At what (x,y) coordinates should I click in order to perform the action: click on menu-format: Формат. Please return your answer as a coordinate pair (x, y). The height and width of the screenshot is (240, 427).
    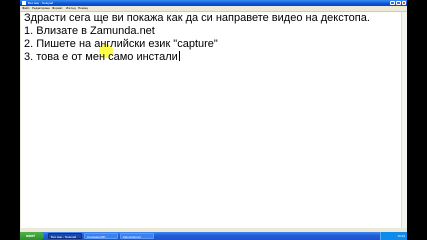
    Looking at the image, I should click on (57, 8).